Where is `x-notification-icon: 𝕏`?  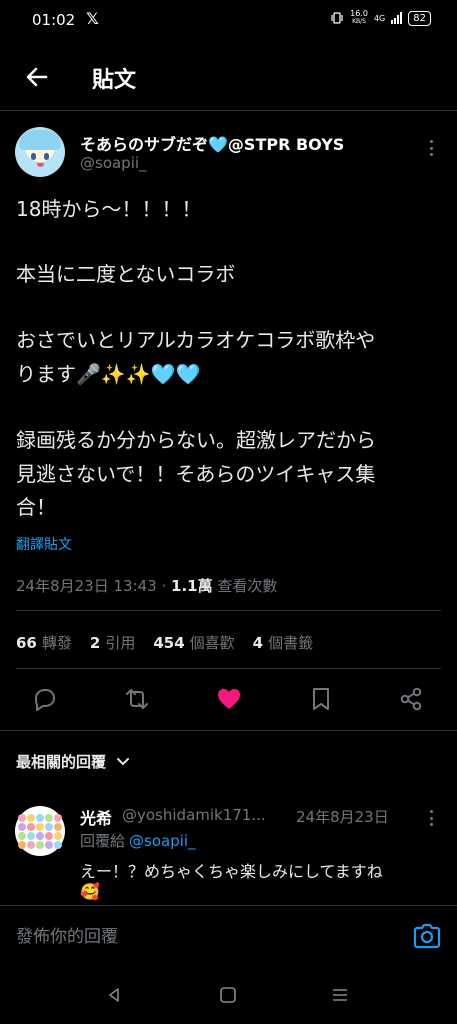 x-notification-icon: 𝕏 is located at coordinates (92, 18).